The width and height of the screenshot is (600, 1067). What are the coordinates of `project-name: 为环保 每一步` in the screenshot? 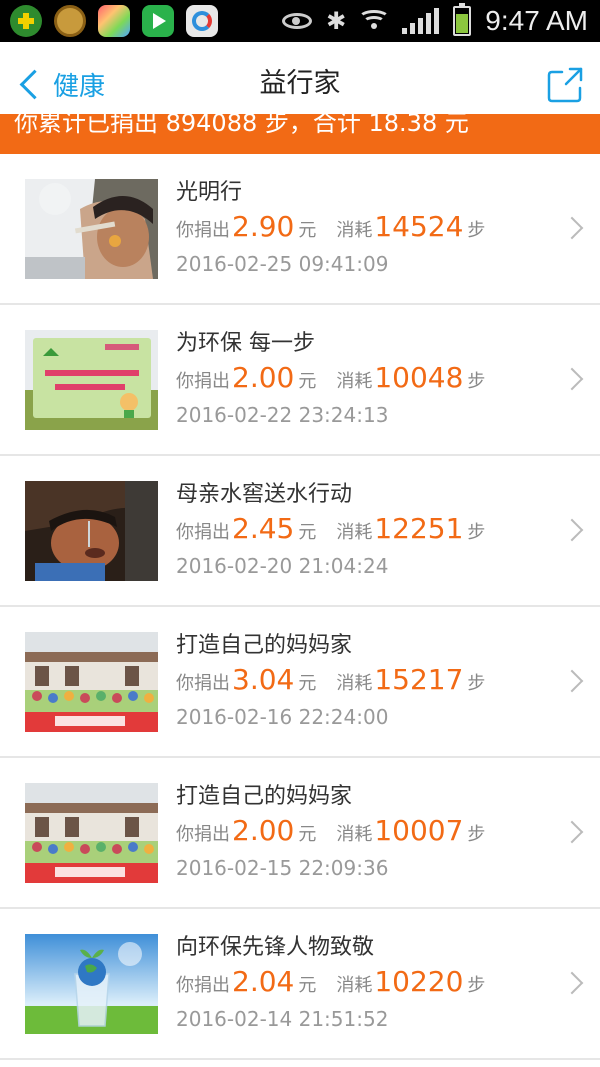 It's located at (245, 343).